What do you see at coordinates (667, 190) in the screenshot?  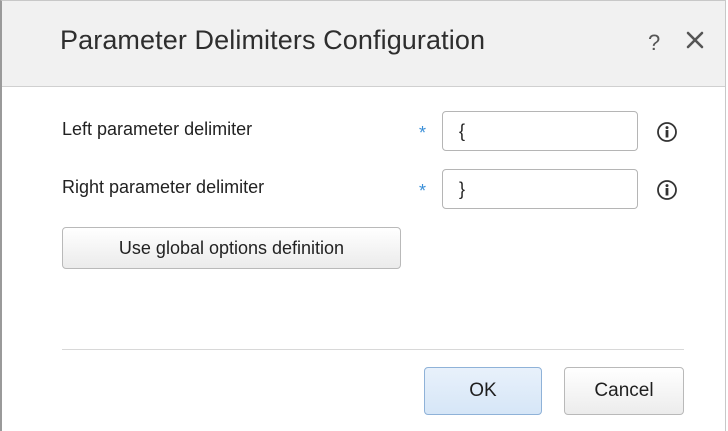 I see `right-delimiter-info-icon` at bounding box center [667, 190].